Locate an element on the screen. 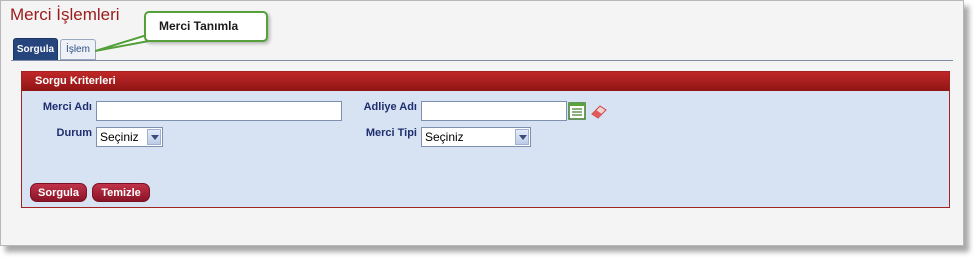 The image size is (977, 265). durum-select: Seçiniz is located at coordinates (129, 137).